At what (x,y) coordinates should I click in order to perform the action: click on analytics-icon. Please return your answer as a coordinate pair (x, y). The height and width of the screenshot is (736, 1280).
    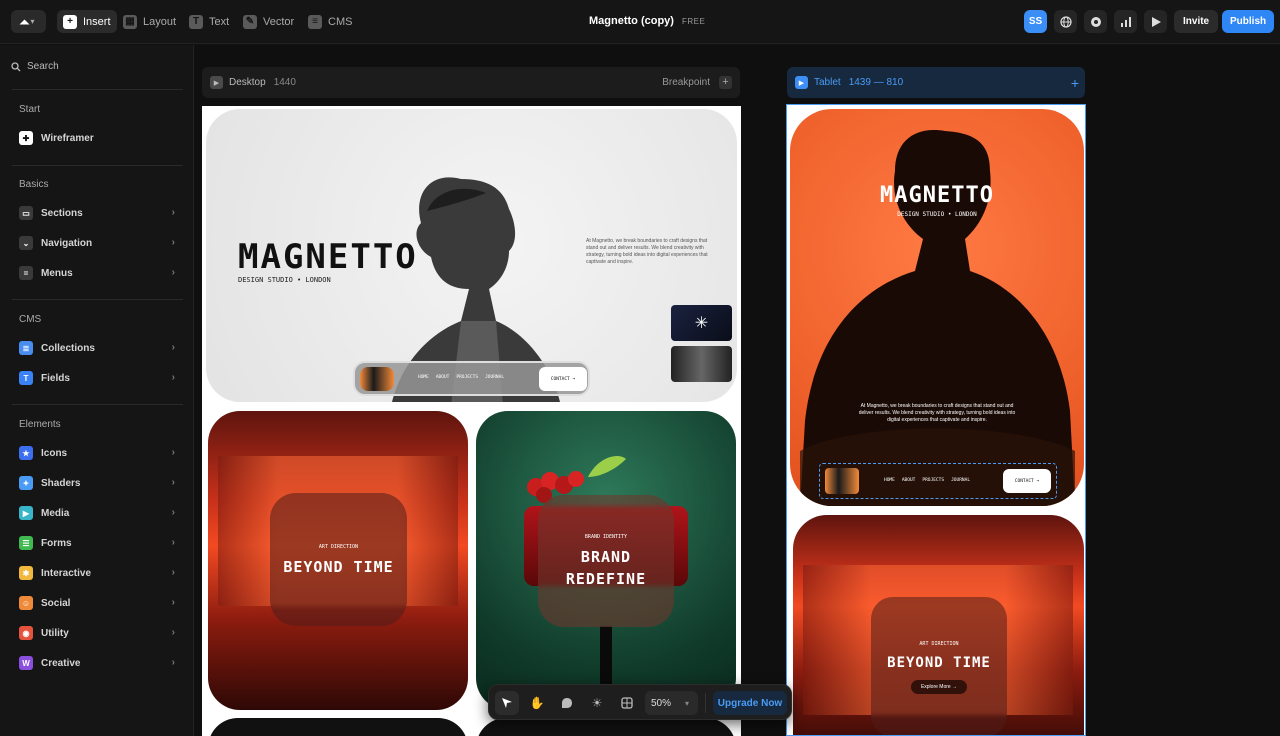
    Looking at the image, I should click on (1125, 21).